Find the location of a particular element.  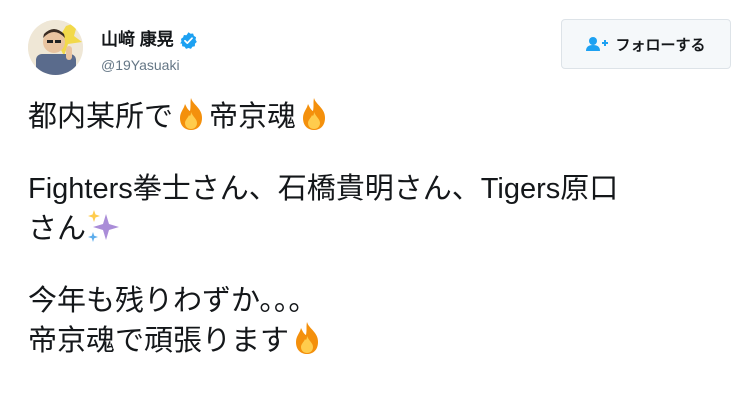

user-handle: @19Yasuaki is located at coordinates (149, 65).